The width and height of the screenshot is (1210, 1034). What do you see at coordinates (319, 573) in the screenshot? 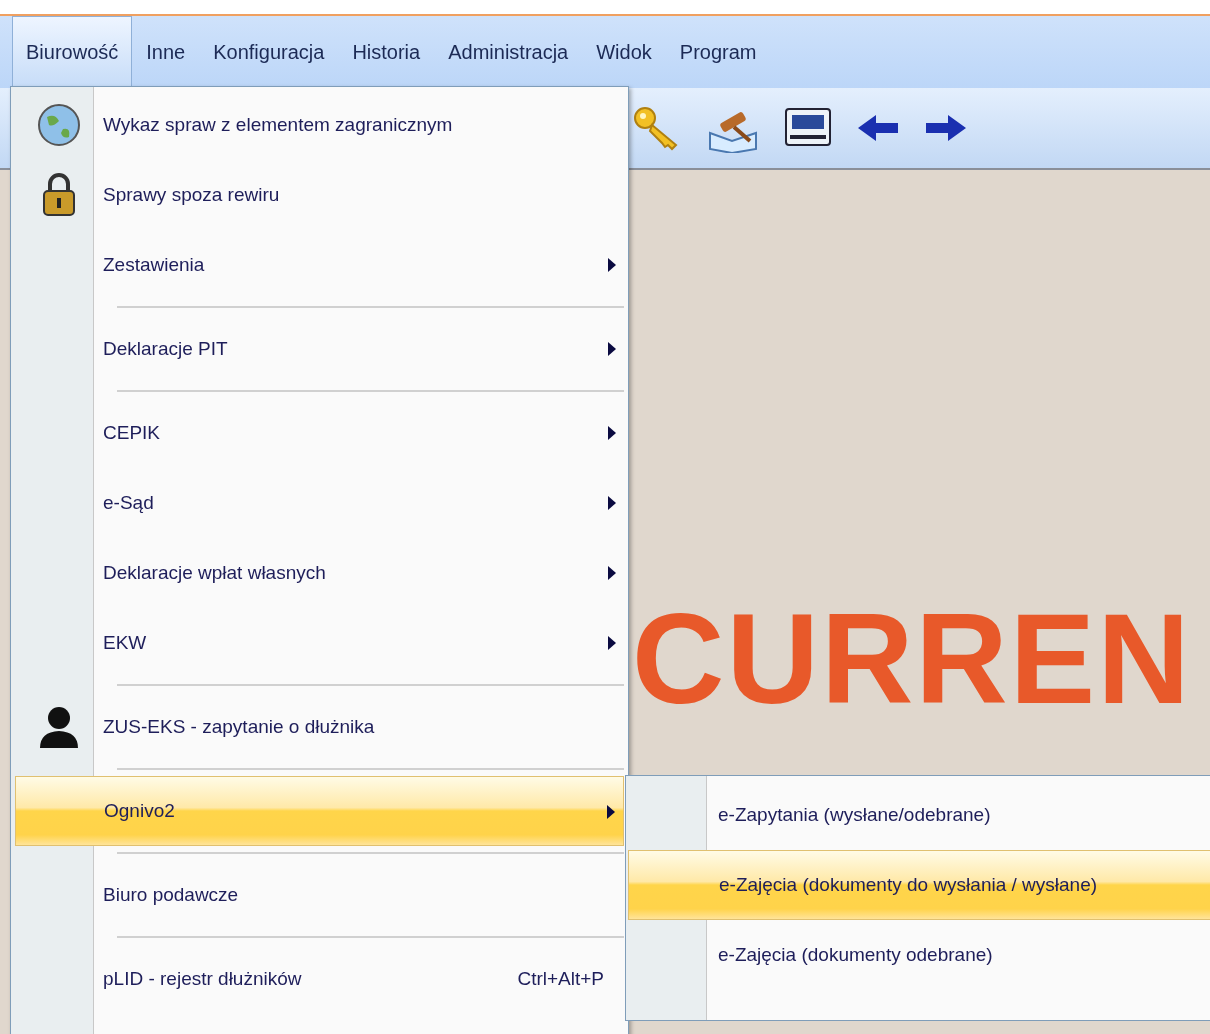
I see `menu-item: Deklaracje wpłat własnych` at bounding box center [319, 573].